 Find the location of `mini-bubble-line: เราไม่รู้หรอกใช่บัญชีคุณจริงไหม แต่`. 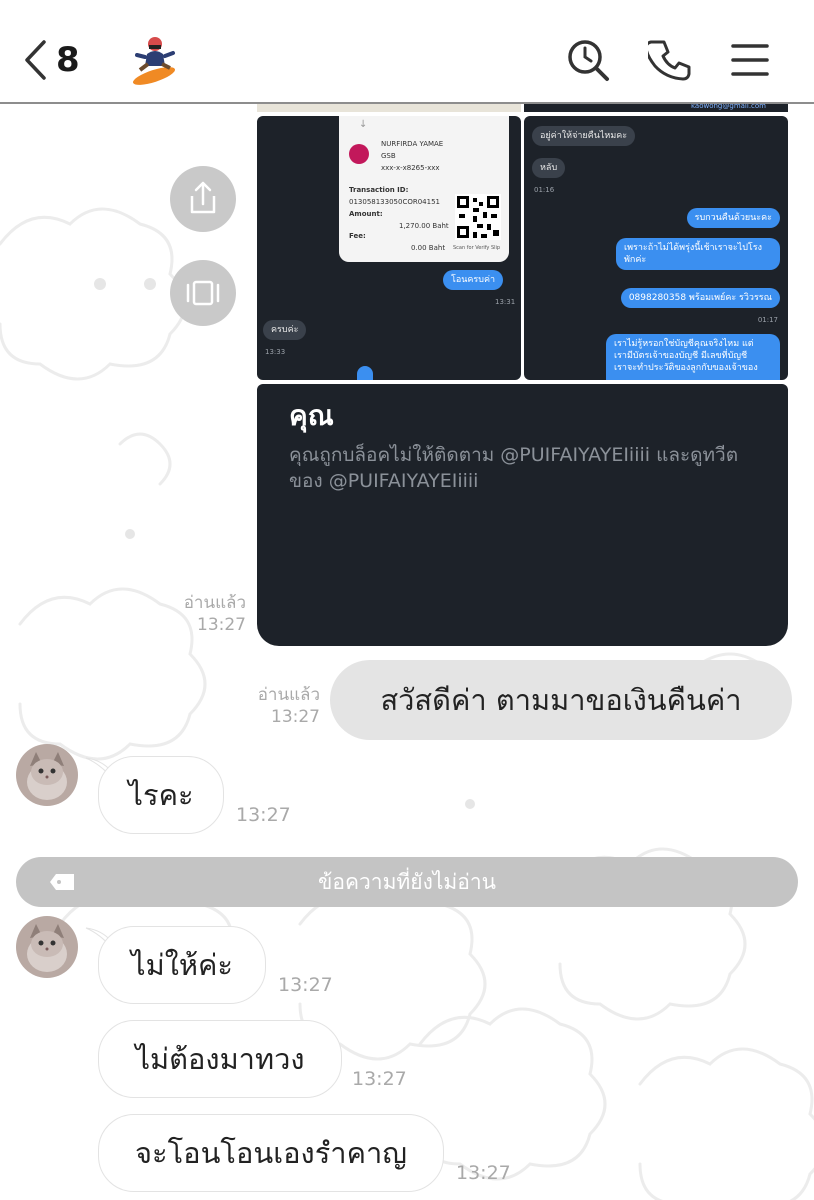

mini-bubble-line: เราไม่รู้หรอกใช่บัญชีคุณจริงไหม แต่ is located at coordinates (684, 344).